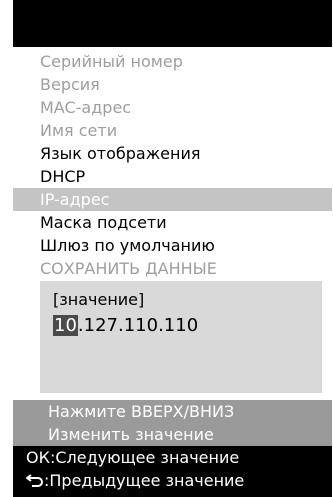 This screenshot has height=497, width=333. I want to click on value-remainder: .127.110.110, so click(138, 325).